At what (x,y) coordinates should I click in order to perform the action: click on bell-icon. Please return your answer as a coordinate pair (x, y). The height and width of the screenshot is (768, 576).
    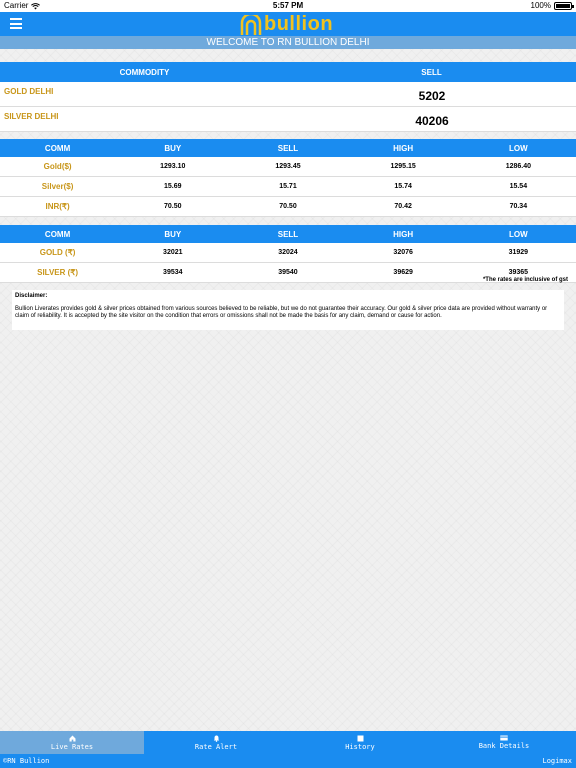
    Looking at the image, I should click on (216, 738).